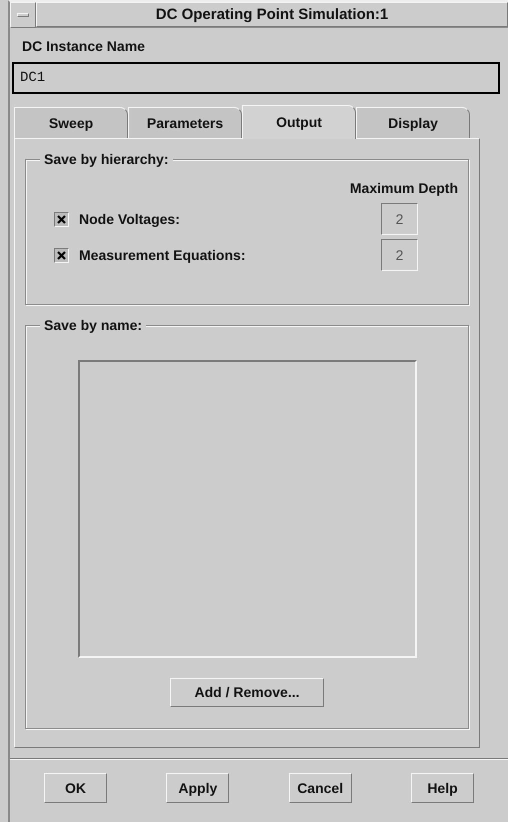 The image size is (508, 822). I want to click on checkbox-label: Measurement Equations:, so click(162, 255).